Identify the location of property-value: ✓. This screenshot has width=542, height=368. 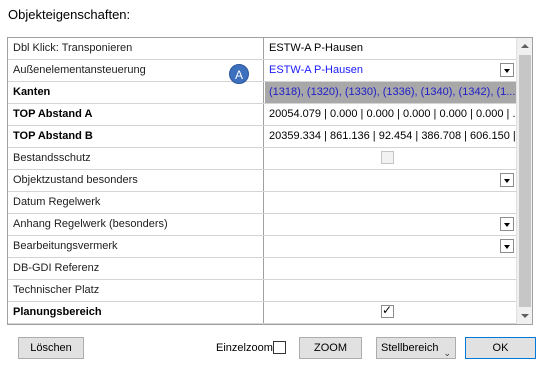
(390, 312).